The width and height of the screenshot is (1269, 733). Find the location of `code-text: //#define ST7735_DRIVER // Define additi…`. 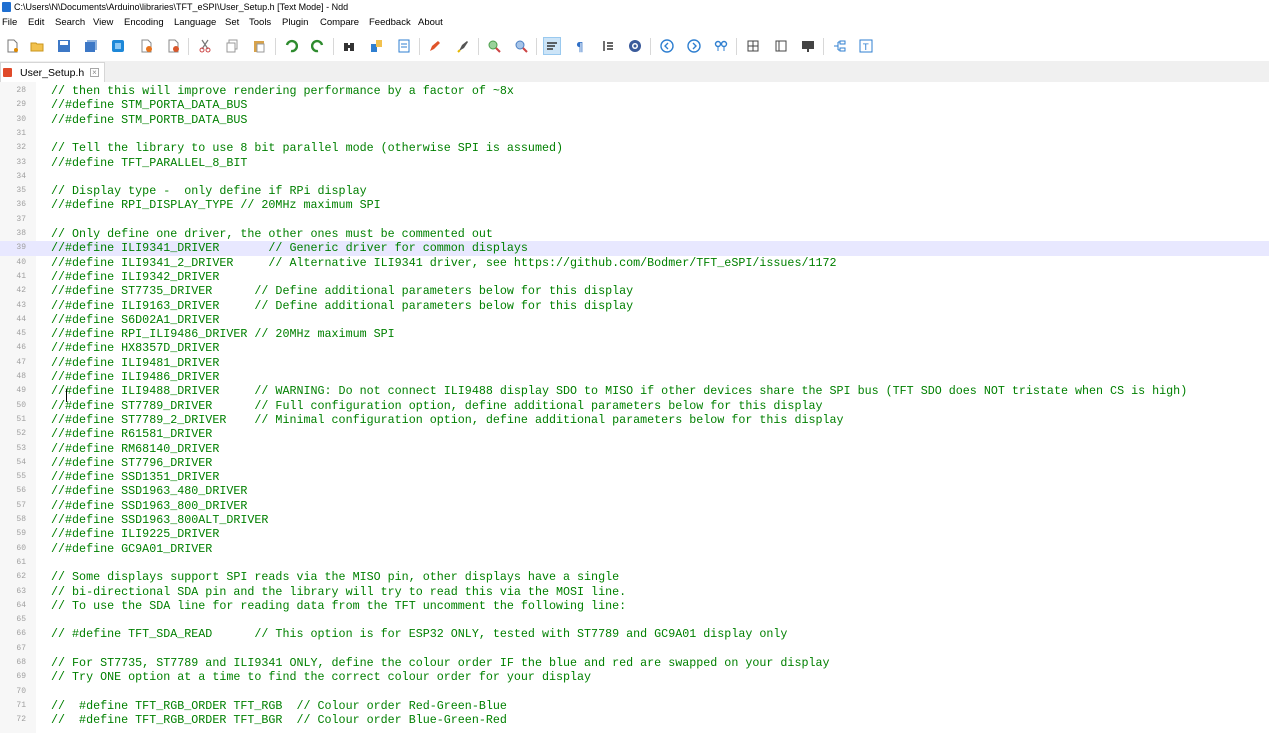

code-text: //#define ST7735_DRIVER // Define additi… is located at coordinates (342, 291).